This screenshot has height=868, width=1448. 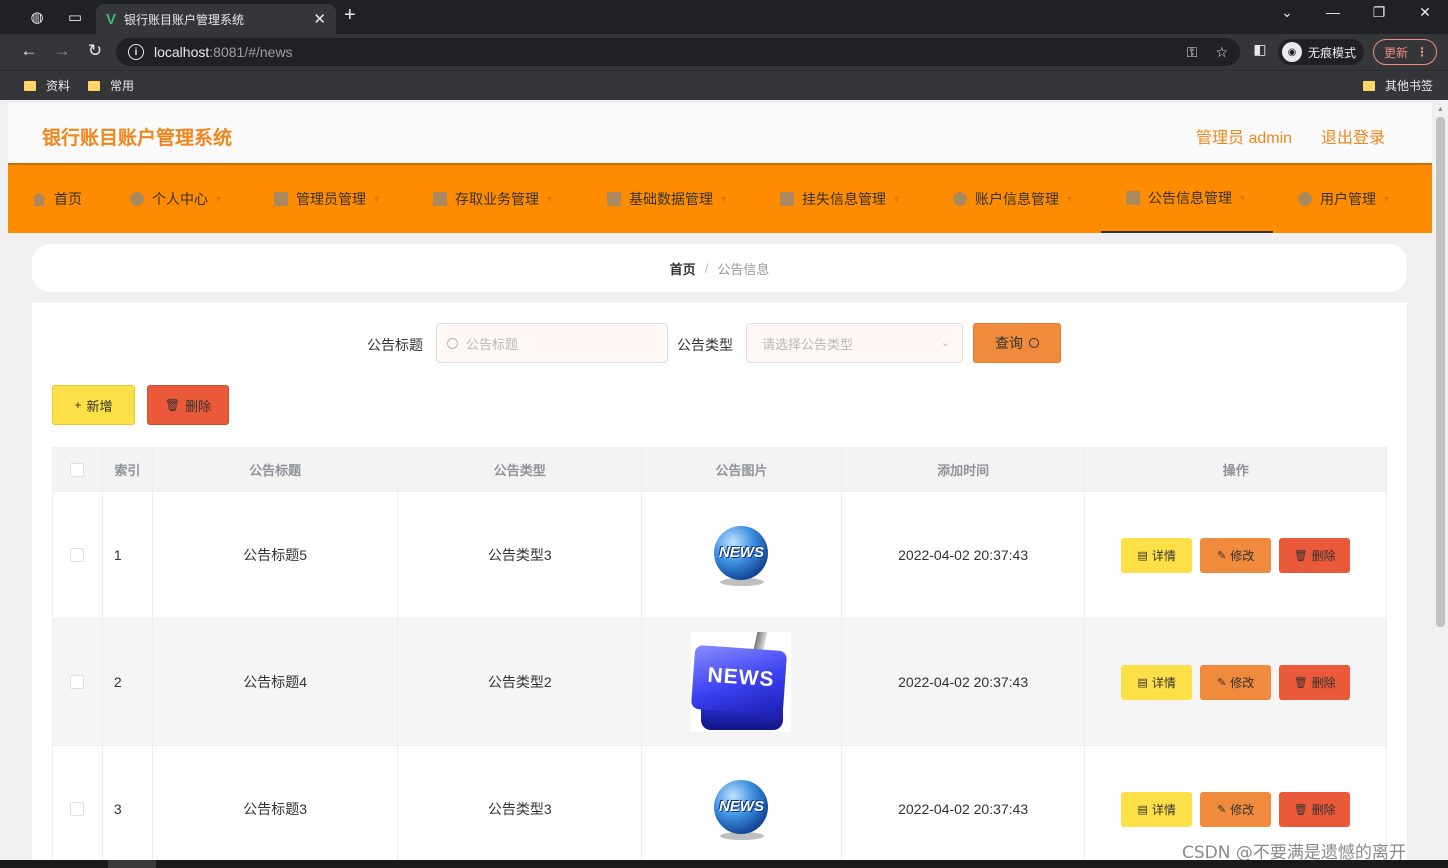 I want to click on title-search-input: 公告标题, so click(x=552, y=343).